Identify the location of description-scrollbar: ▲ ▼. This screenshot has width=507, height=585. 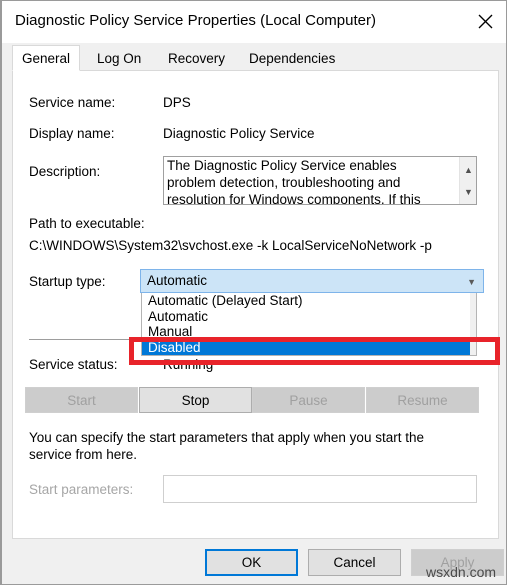
(467, 180).